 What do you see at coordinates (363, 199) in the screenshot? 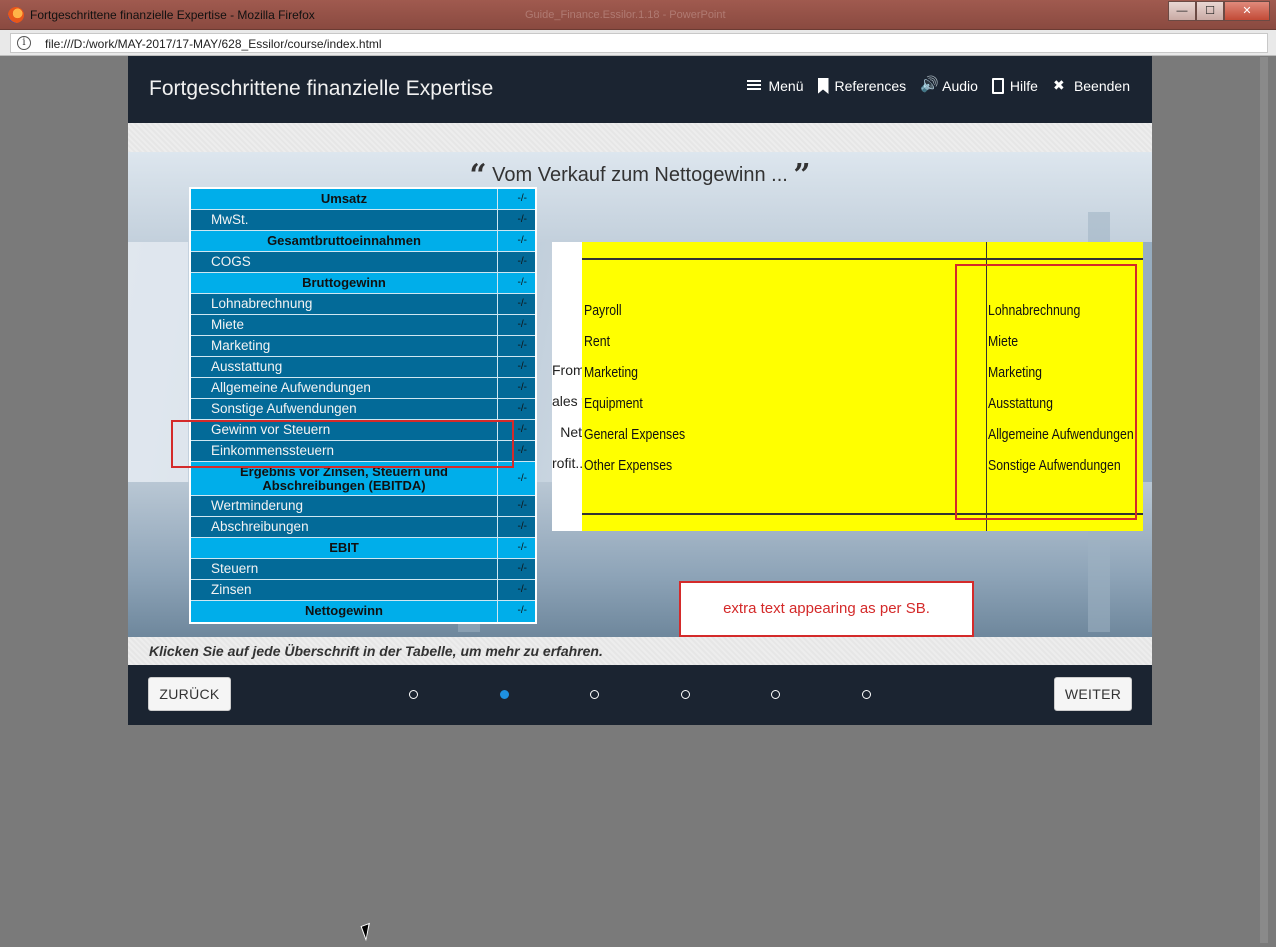
I see `table-row: Umsatz -/-` at bounding box center [363, 199].